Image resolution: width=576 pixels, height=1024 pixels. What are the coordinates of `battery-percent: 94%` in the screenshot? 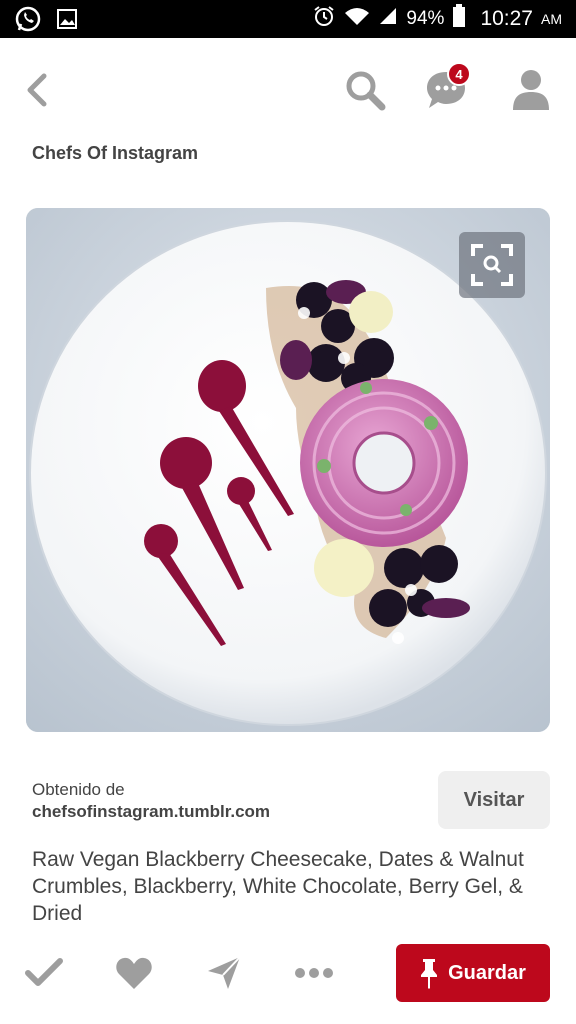 It's located at (425, 18).